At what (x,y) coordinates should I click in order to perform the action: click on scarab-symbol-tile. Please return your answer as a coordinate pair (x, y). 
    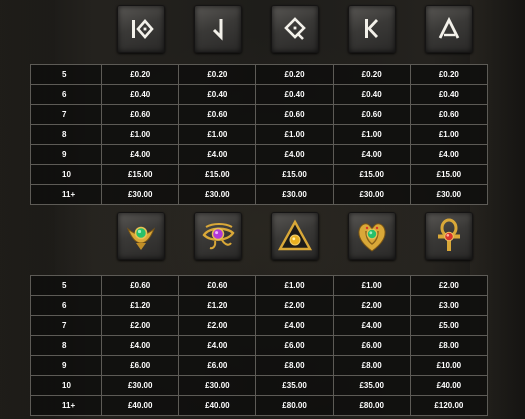
    Looking at the image, I should click on (141, 236).